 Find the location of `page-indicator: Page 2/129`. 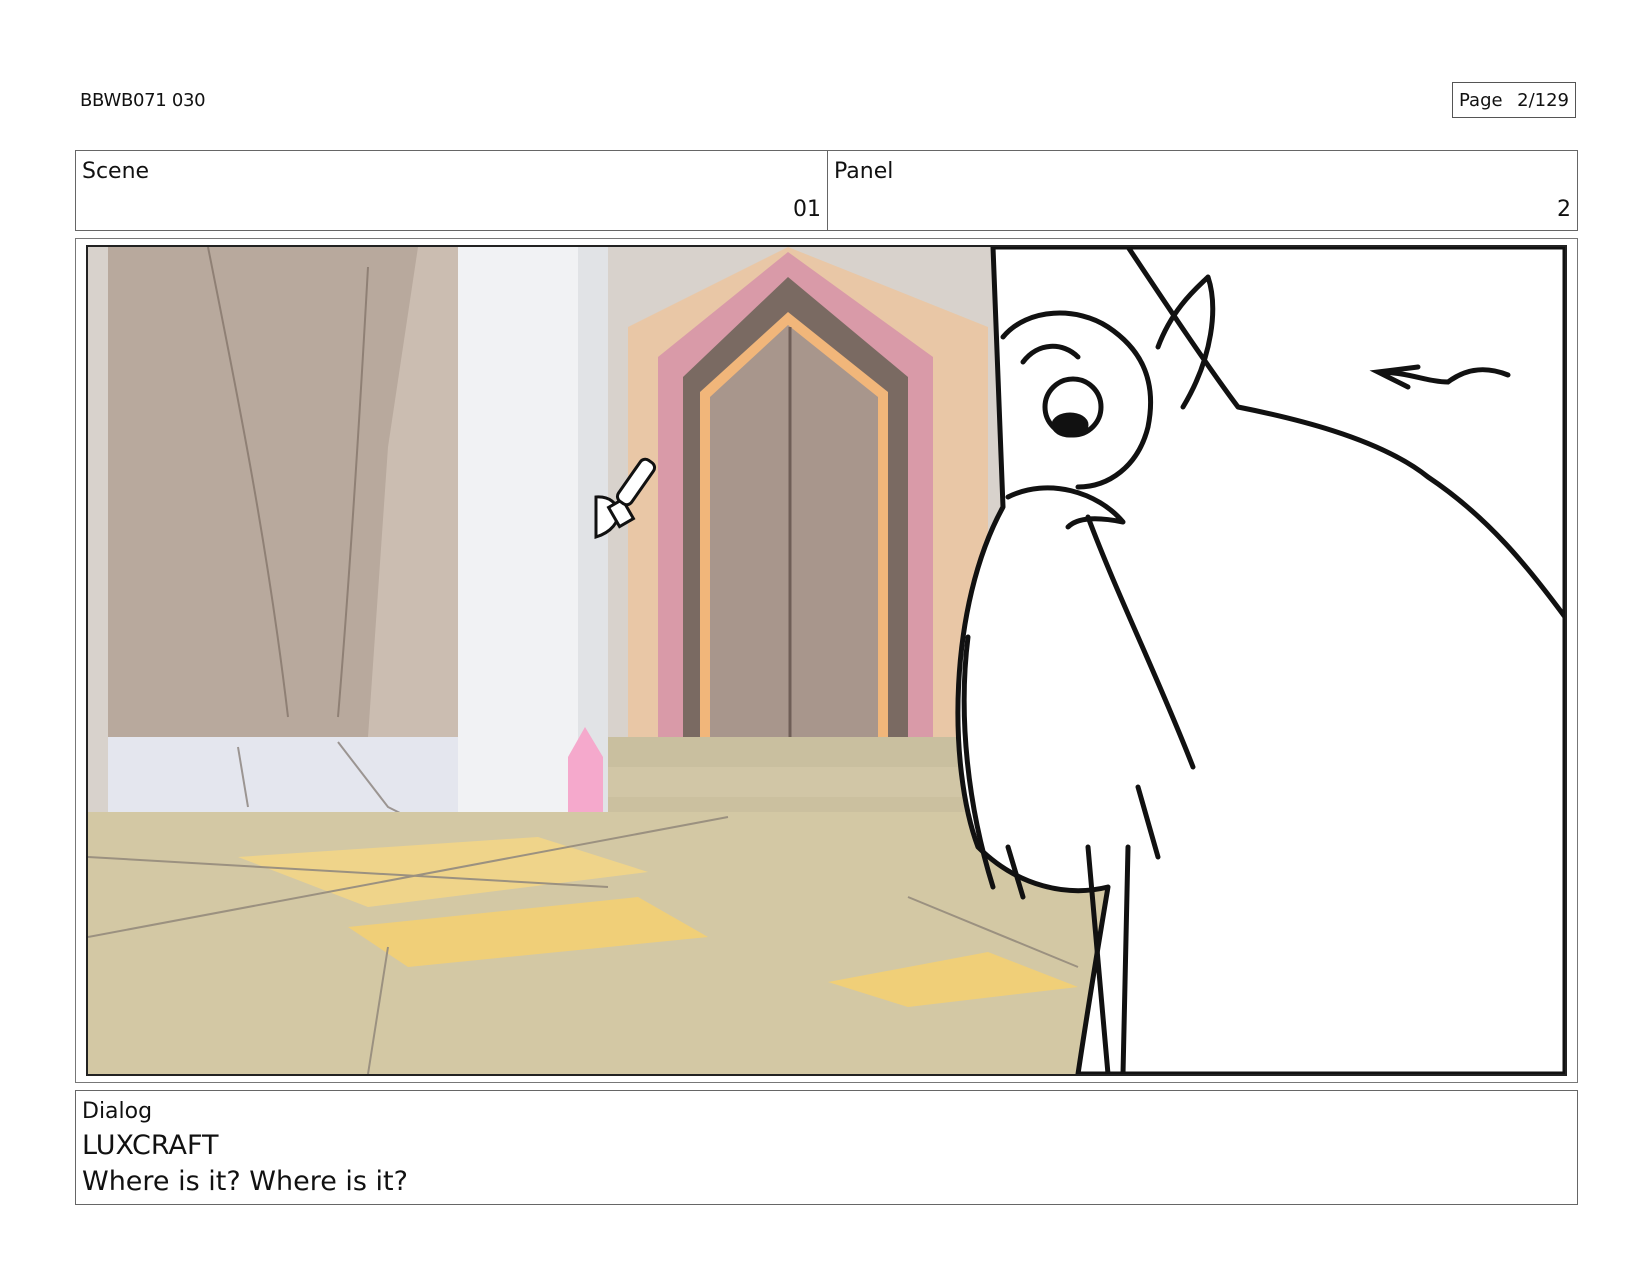

page-indicator: Page 2/129 is located at coordinates (1514, 100).